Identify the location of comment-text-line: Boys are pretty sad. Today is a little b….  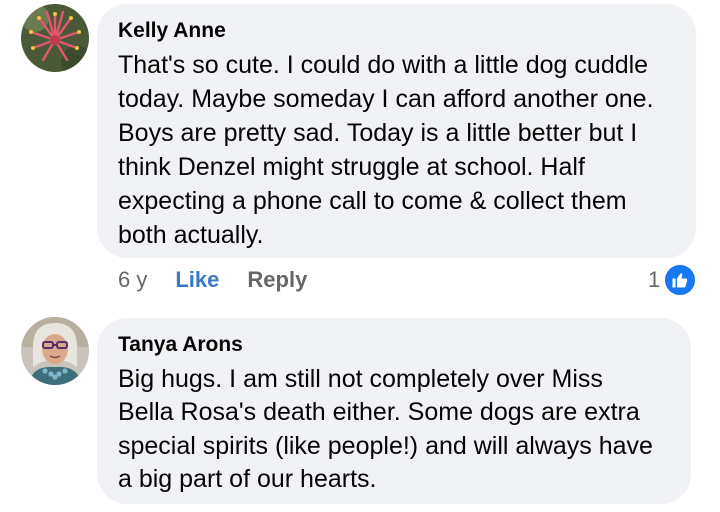
(378, 133).